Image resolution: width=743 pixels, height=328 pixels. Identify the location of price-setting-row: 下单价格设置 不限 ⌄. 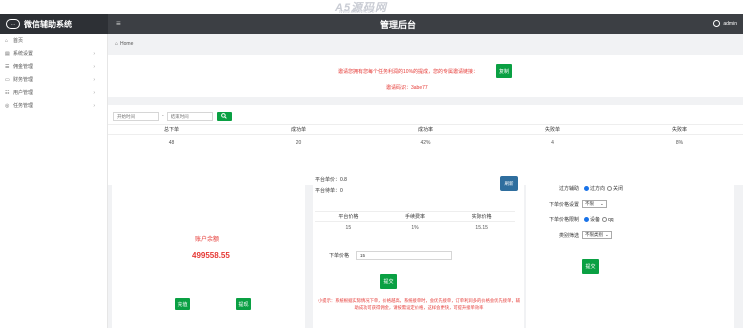
(571, 204).